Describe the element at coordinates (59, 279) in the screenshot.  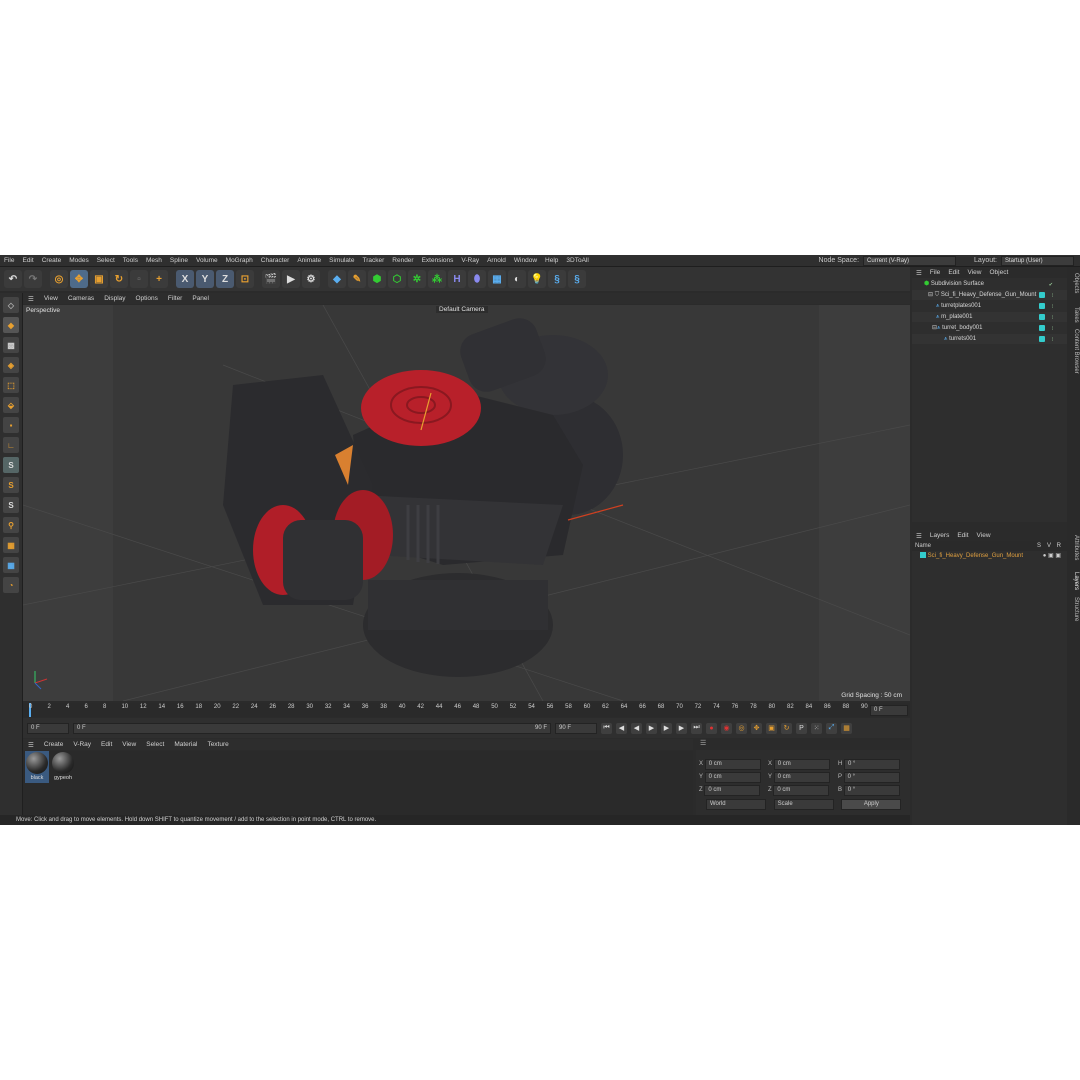
I see `live-selection-icon: ◎` at that location.